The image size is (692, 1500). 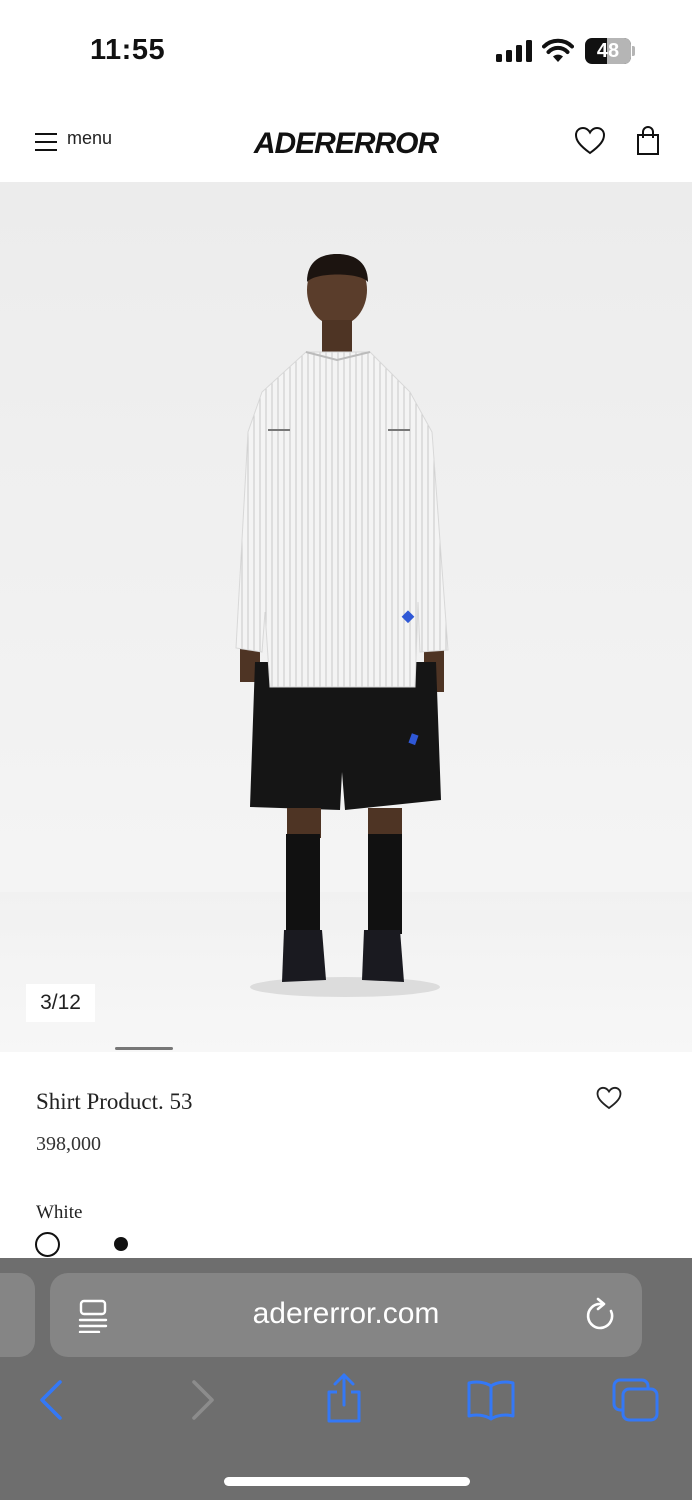 What do you see at coordinates (17, 1315) in the screenshot?
I see `previous-tab-peek` at bounding box center [17, 1315].